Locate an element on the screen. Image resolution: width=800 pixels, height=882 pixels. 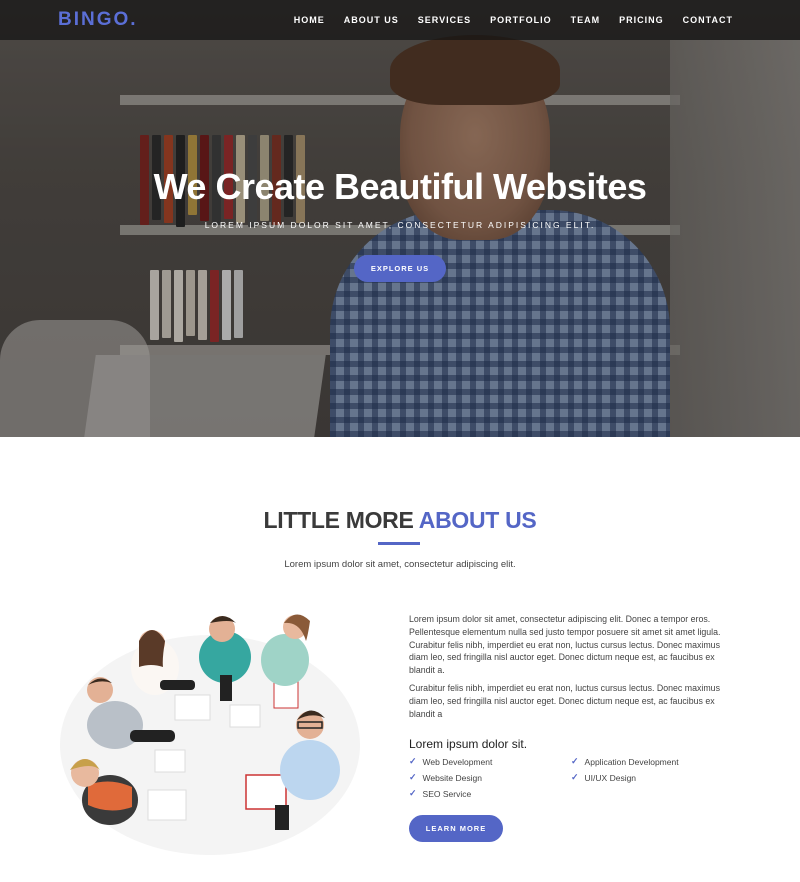
explore-us-button: EXPLORE US is located at coordinates (400, 268).